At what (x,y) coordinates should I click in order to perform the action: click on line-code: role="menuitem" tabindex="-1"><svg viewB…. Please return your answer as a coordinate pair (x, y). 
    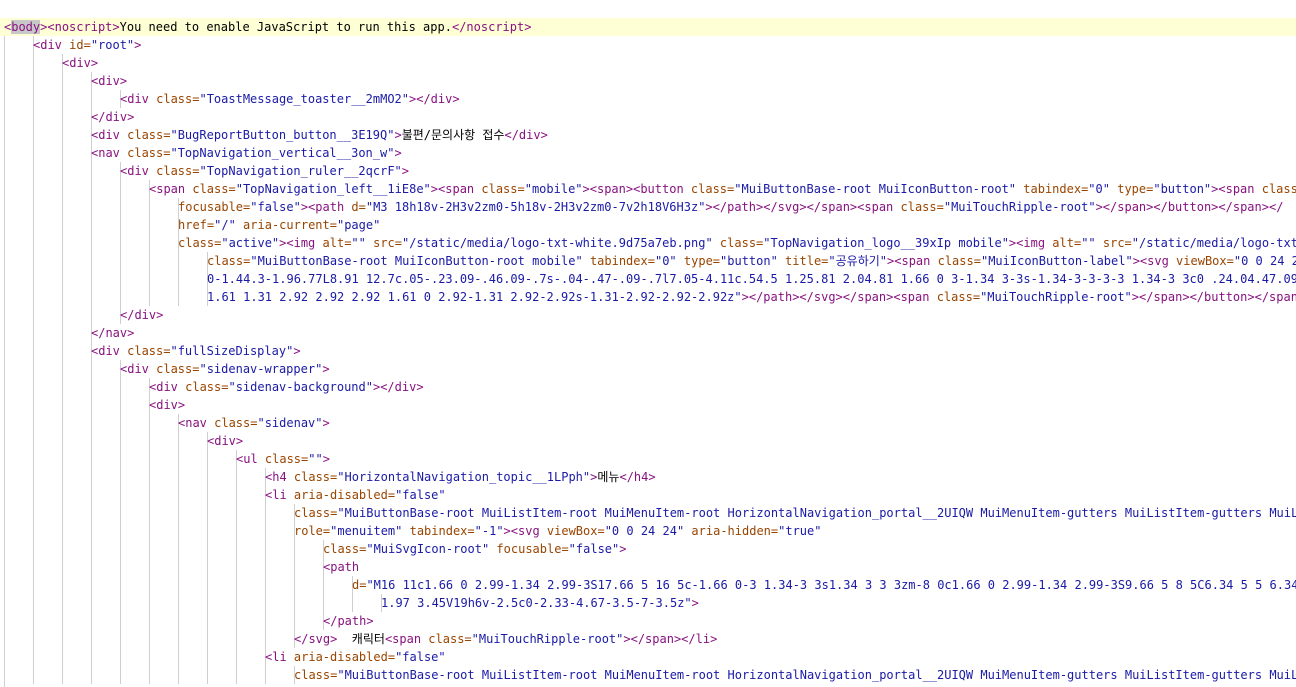
    Looking at the image, I should click on (557, 531).